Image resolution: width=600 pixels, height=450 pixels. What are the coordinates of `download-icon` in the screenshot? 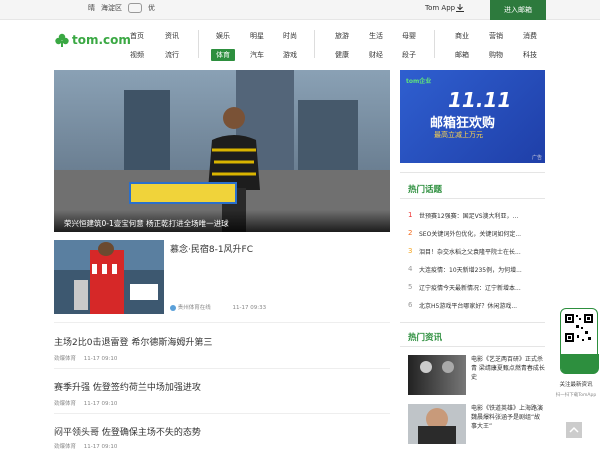 It's located at (460, 8).